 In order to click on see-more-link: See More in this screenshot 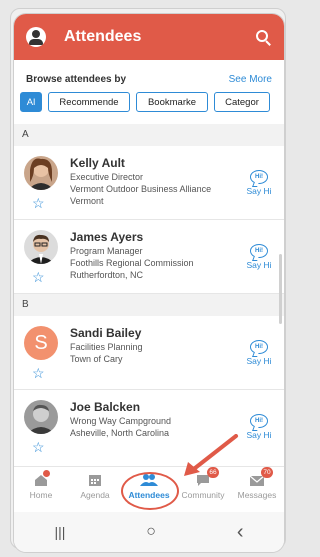, I will do `click(250, 79)`.